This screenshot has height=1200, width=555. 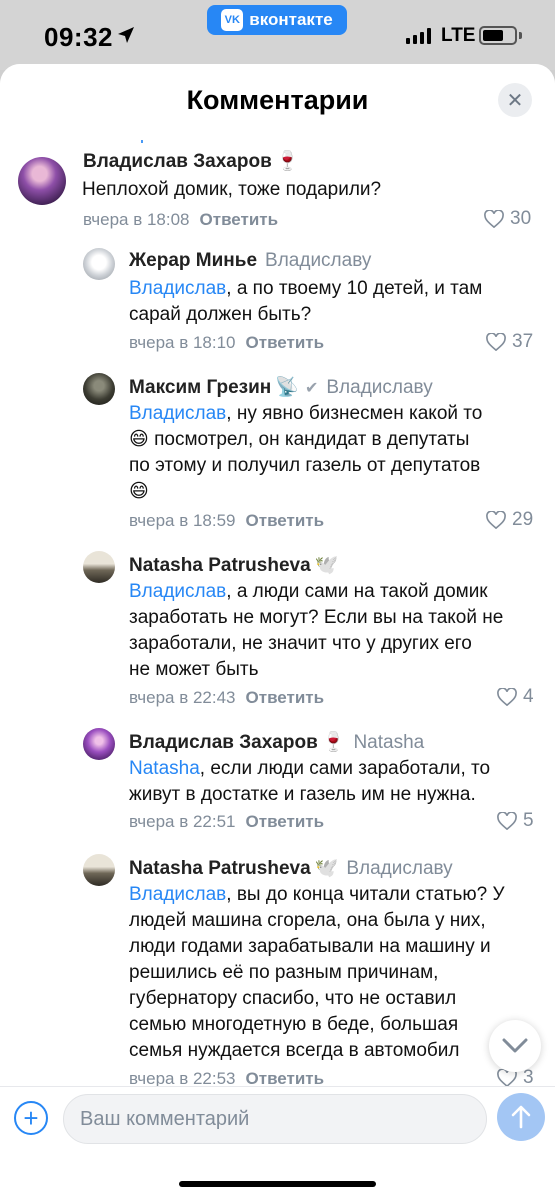 I want to click on like-button: 37, so click(x=509, y=342).